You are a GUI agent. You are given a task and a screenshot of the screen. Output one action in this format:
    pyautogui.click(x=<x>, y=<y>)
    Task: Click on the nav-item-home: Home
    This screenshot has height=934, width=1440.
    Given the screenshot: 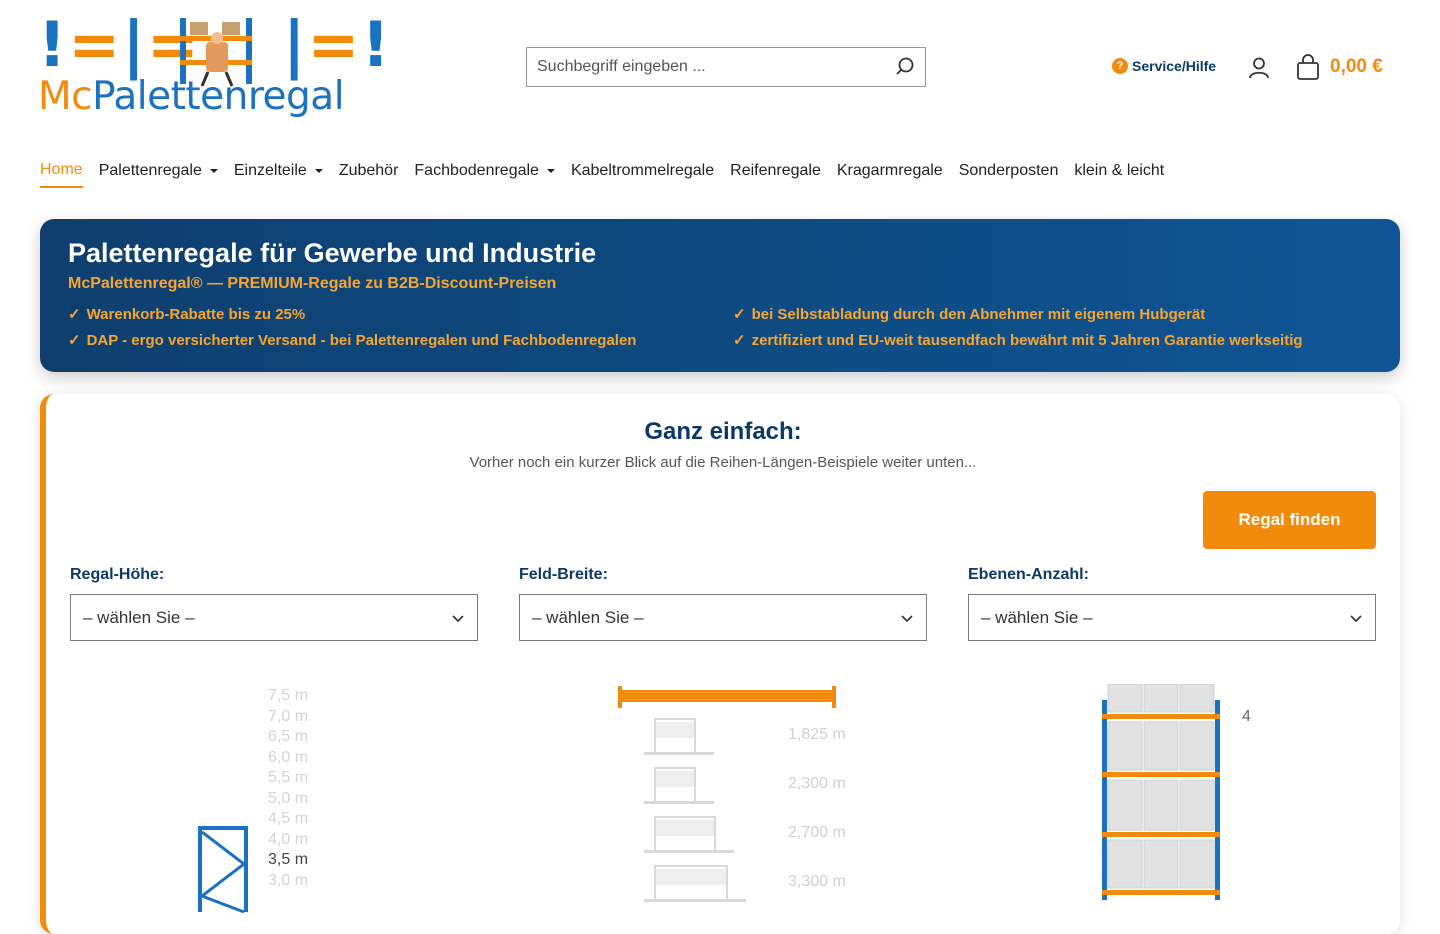 What is the action you would take?
    pyautogui.click(x=61, y=174)
    